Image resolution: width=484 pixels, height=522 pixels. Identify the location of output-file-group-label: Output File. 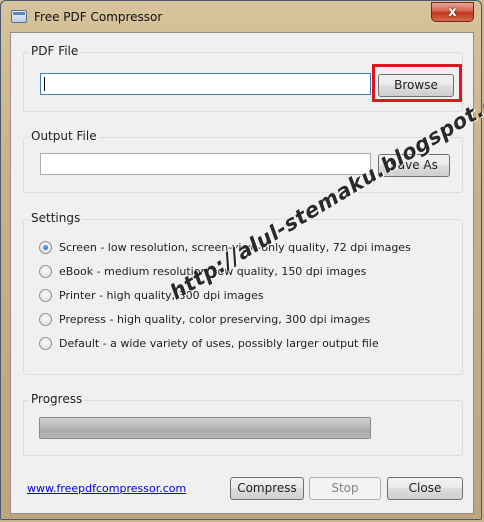
(64, 136).